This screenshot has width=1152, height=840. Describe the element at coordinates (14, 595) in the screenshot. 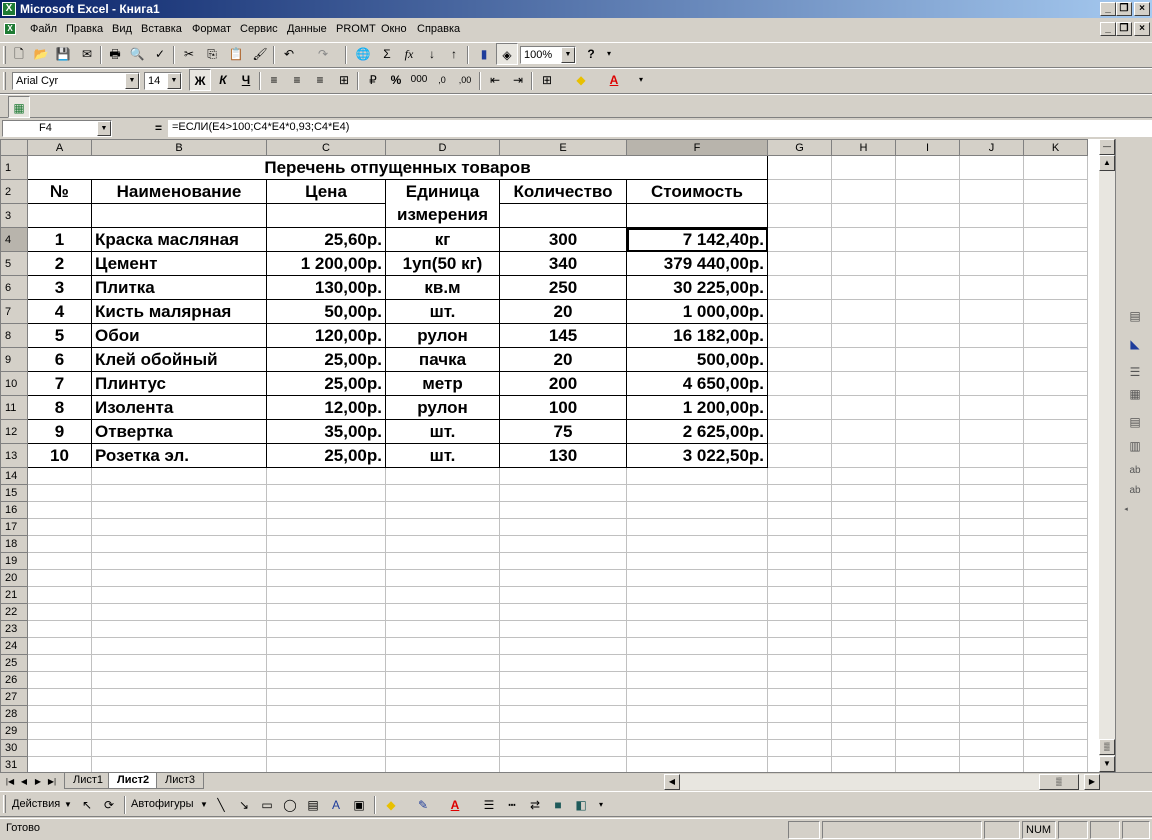

I see `row-header: 21` at that location.